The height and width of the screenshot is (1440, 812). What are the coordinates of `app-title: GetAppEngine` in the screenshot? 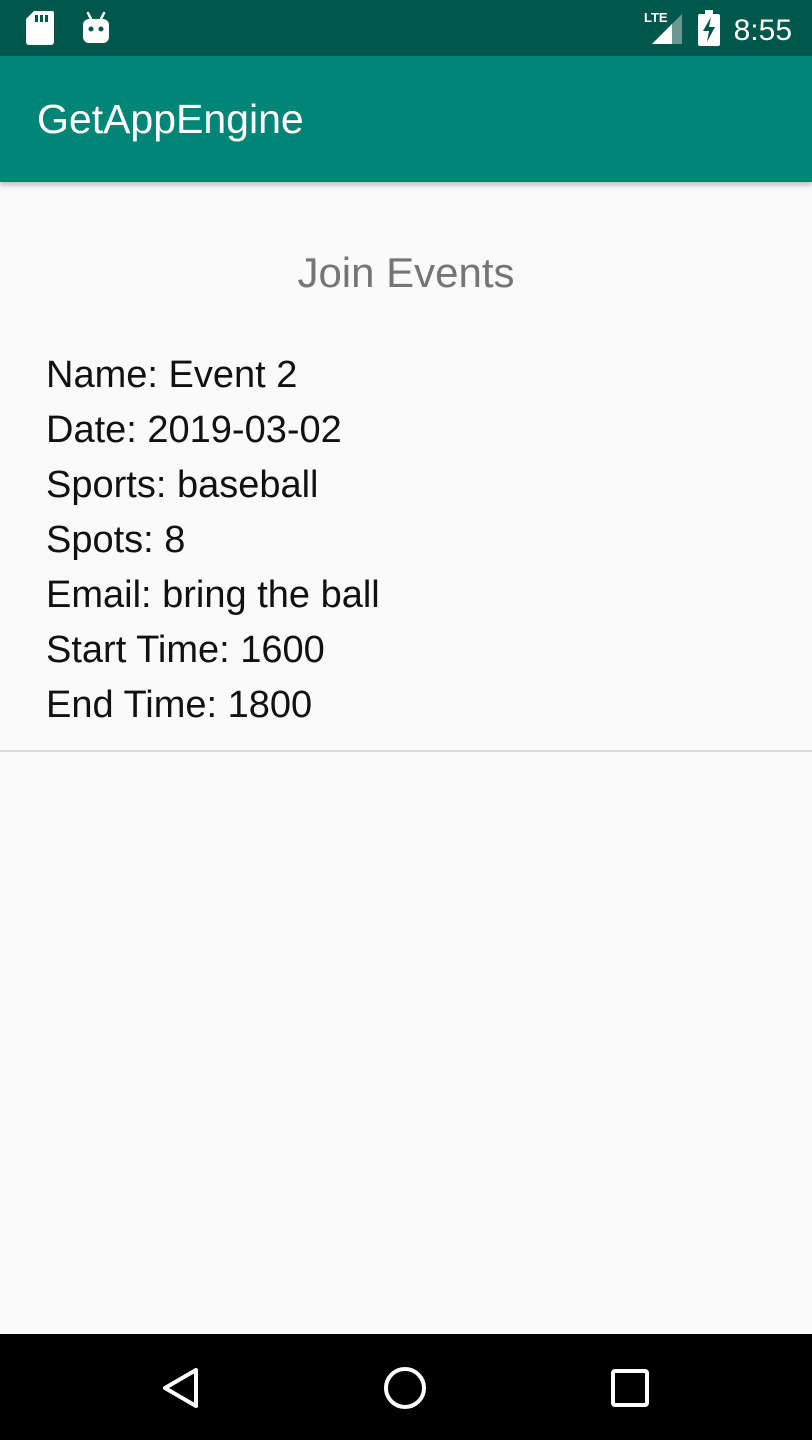 It's located at (170, 119).